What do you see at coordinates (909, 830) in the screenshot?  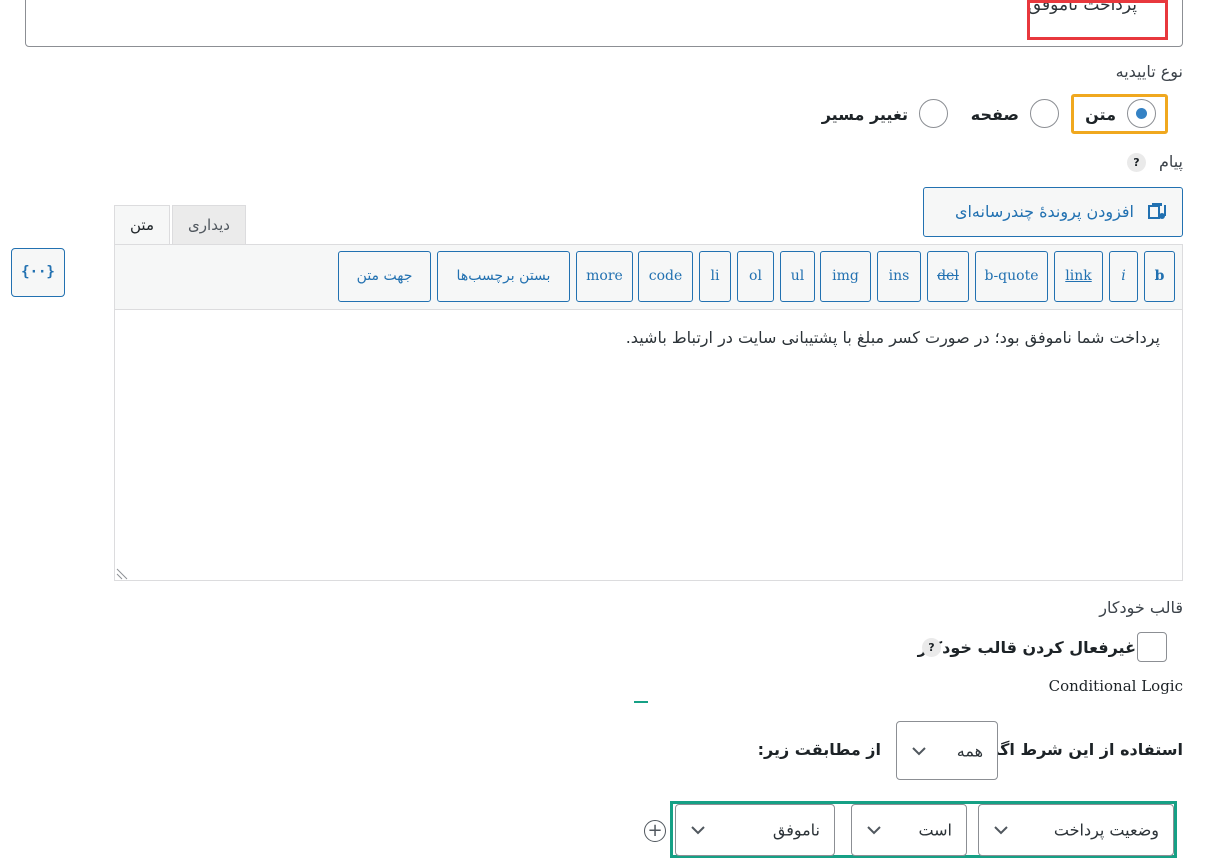 I see `rule-operator-select: است` at bounding box center [909, 830].